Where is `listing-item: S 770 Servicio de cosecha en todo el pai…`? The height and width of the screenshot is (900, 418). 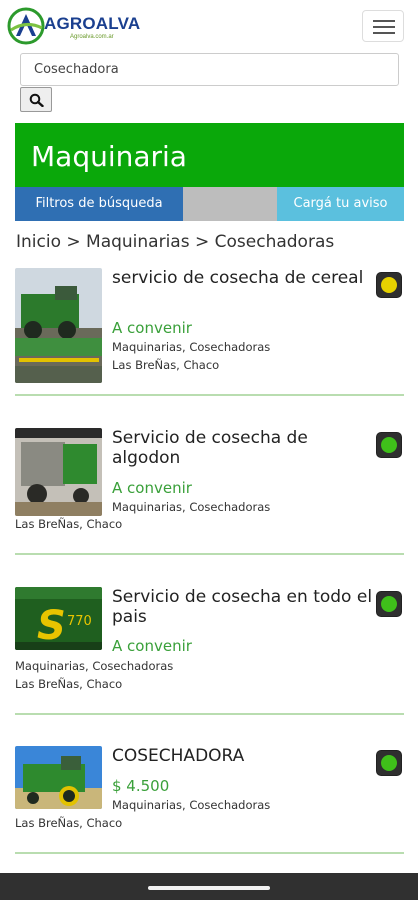 listing-item: S 770 Servicio de cosecha en todo el pai… is located at coordinates (209, 652).